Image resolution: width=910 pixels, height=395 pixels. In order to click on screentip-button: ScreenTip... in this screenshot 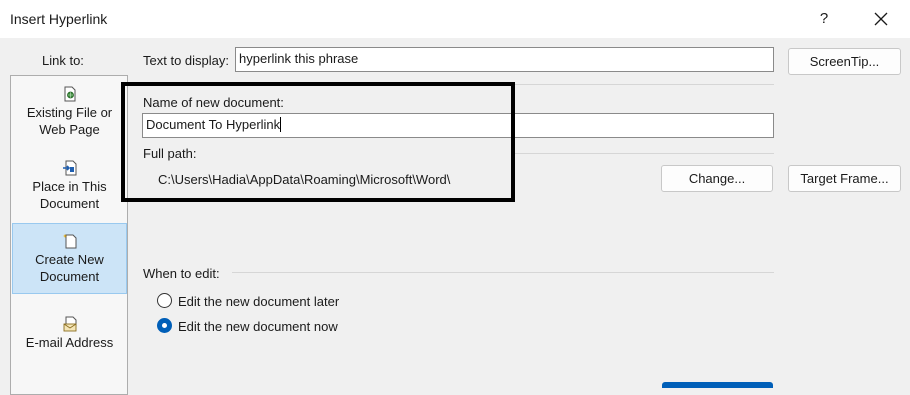, I will do `click(844, 61)`.